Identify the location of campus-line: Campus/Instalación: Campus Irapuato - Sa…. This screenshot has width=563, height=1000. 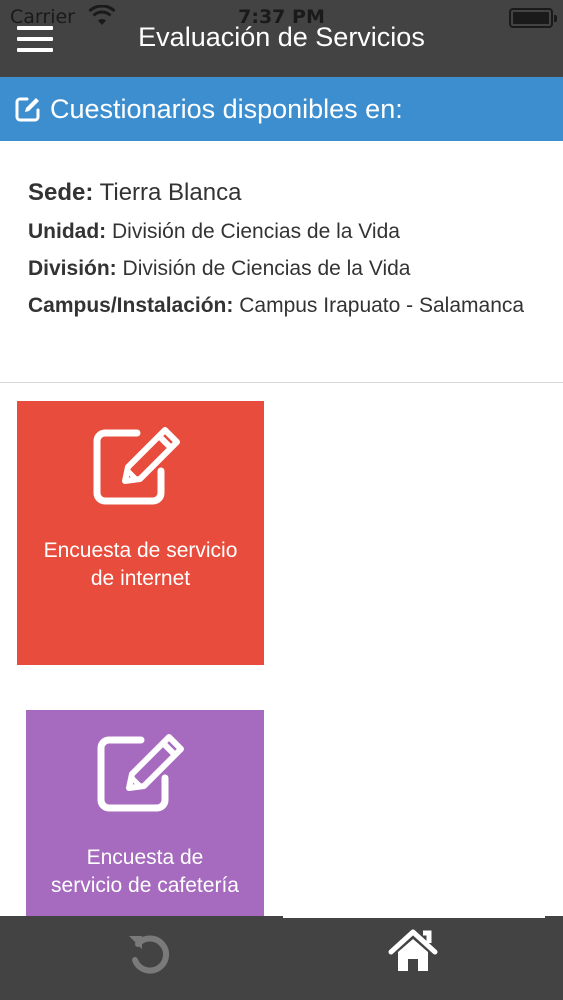
(281, 305).